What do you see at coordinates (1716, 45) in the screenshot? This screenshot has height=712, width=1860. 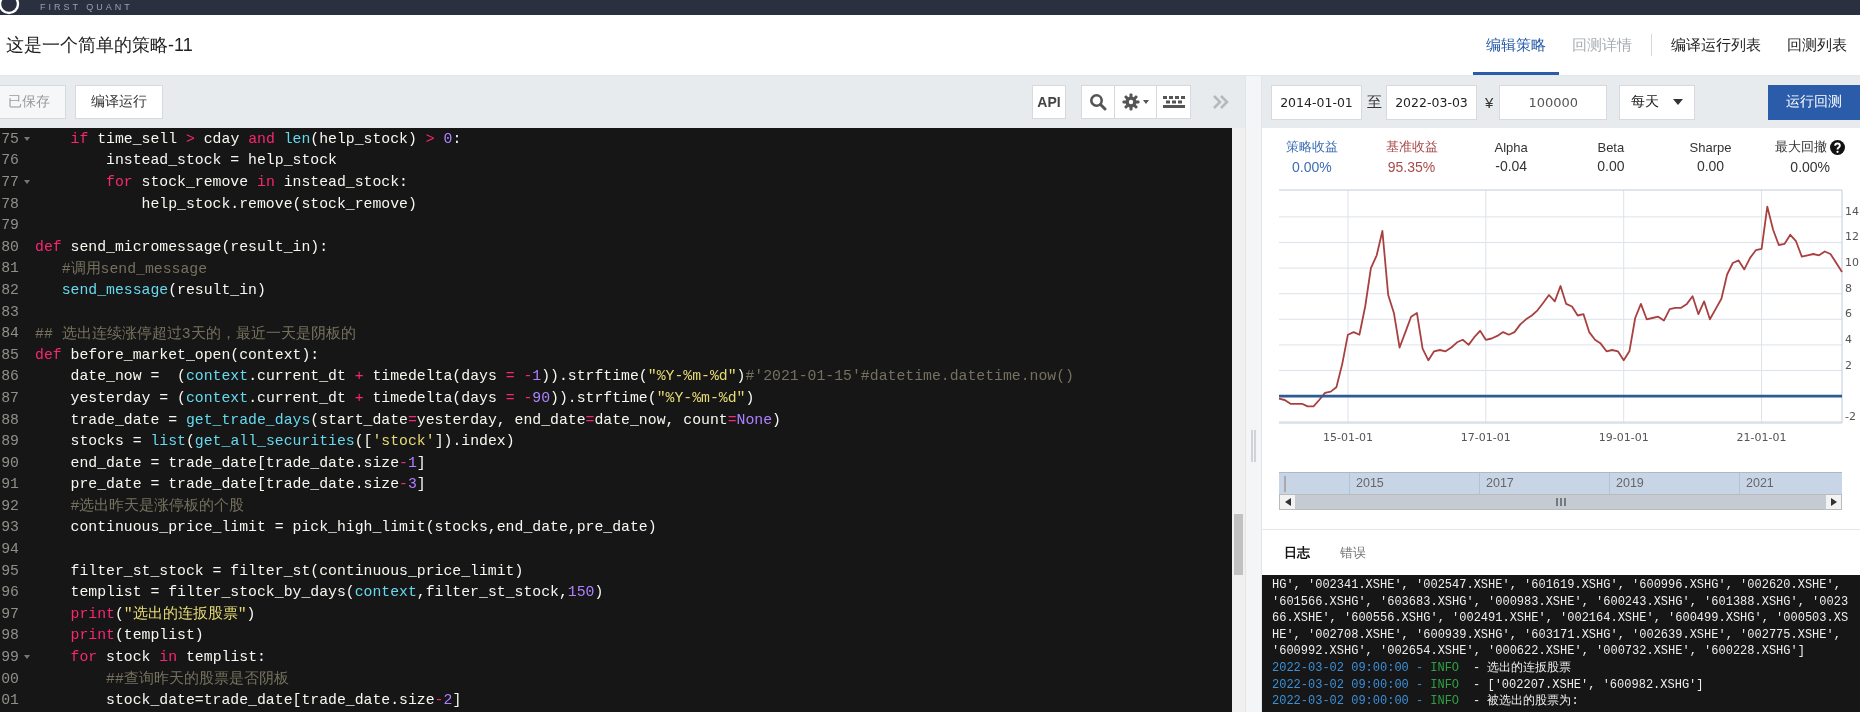 I see `nav-tab: 编译运行列表` at bounding box center [1716, 45].